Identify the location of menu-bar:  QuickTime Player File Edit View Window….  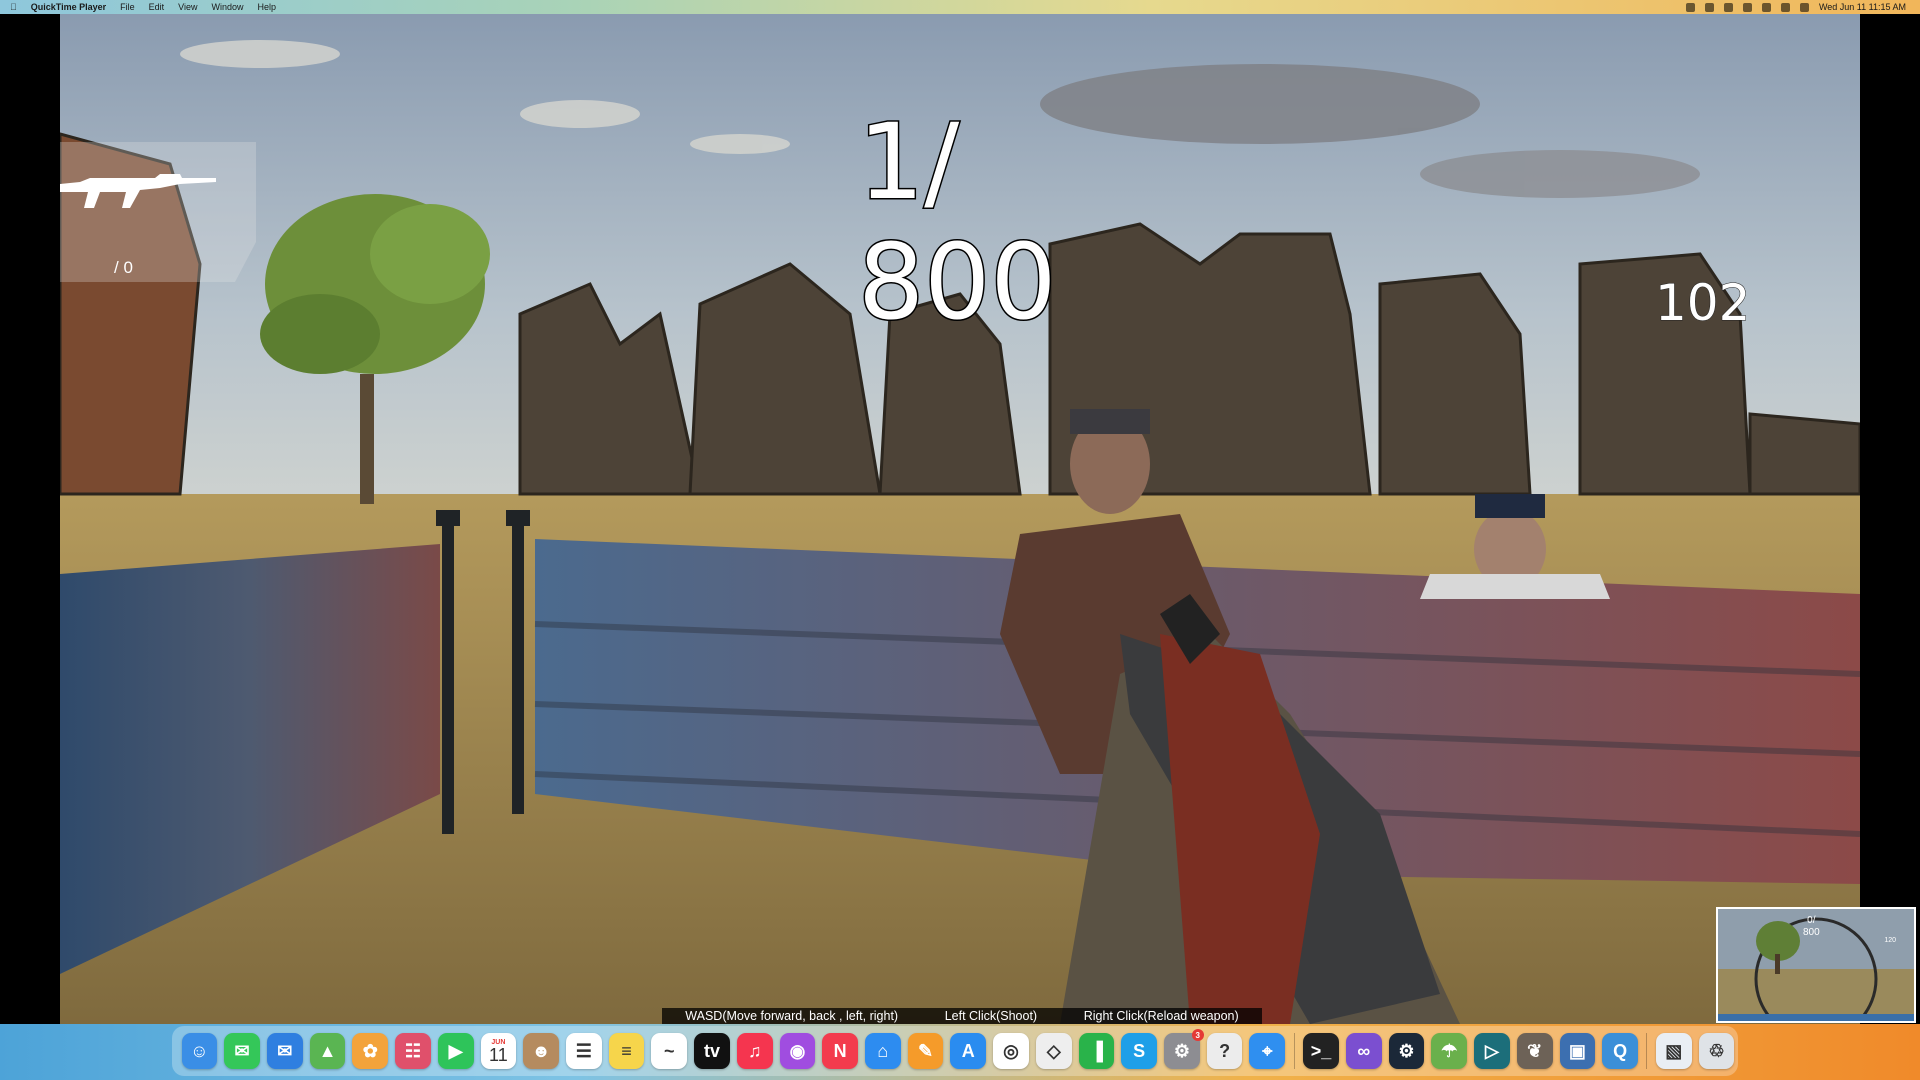
(960, 7).